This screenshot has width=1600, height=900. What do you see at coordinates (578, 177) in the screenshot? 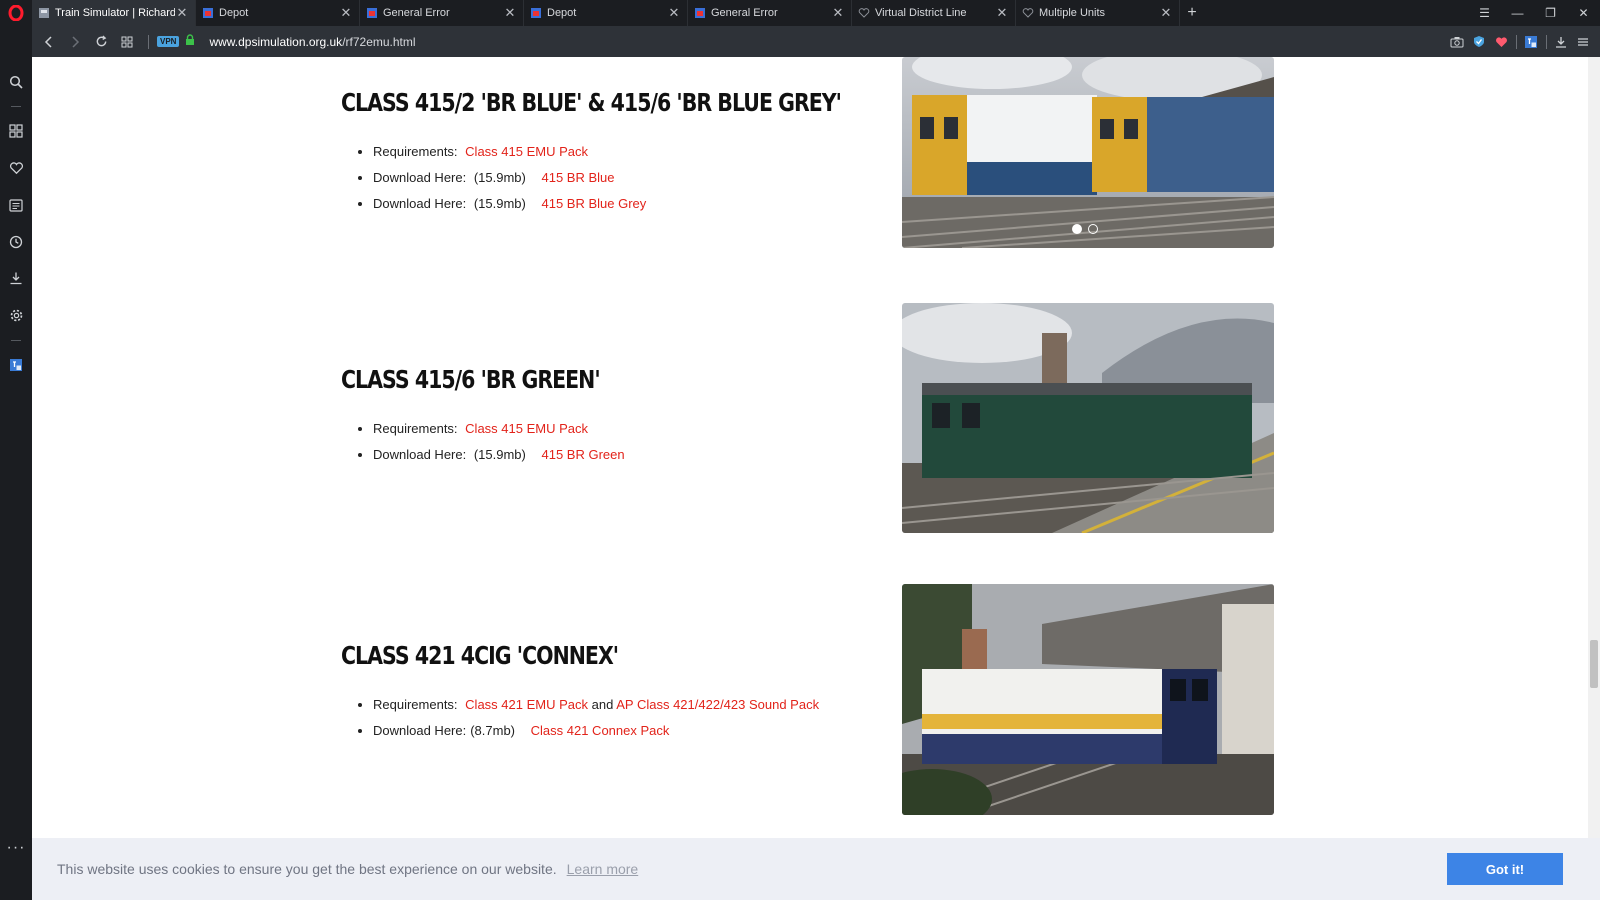
I see `link-415-br-blue: 415 BR Blue` at bounding box center [578, 177].